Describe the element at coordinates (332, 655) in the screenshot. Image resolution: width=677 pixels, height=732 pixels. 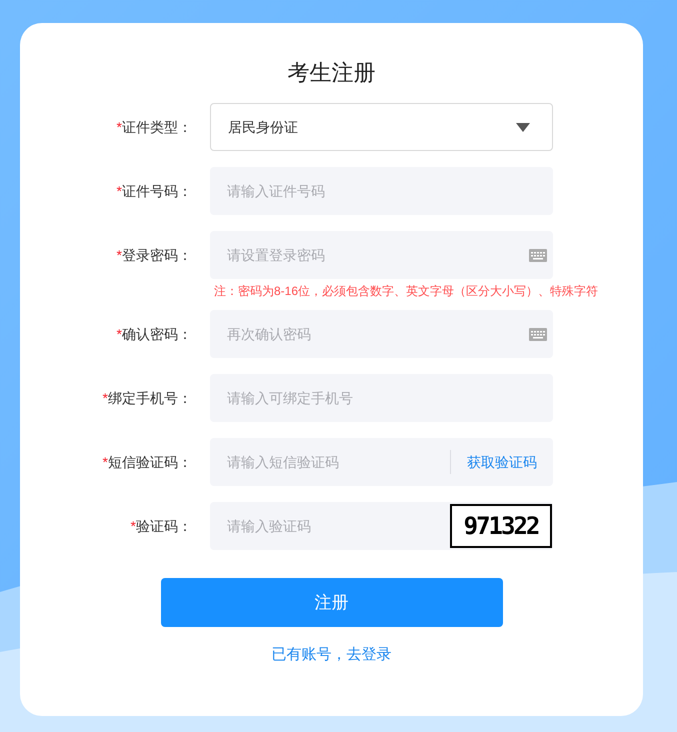
I see `login-link: 已有账号，去登录` at that location.